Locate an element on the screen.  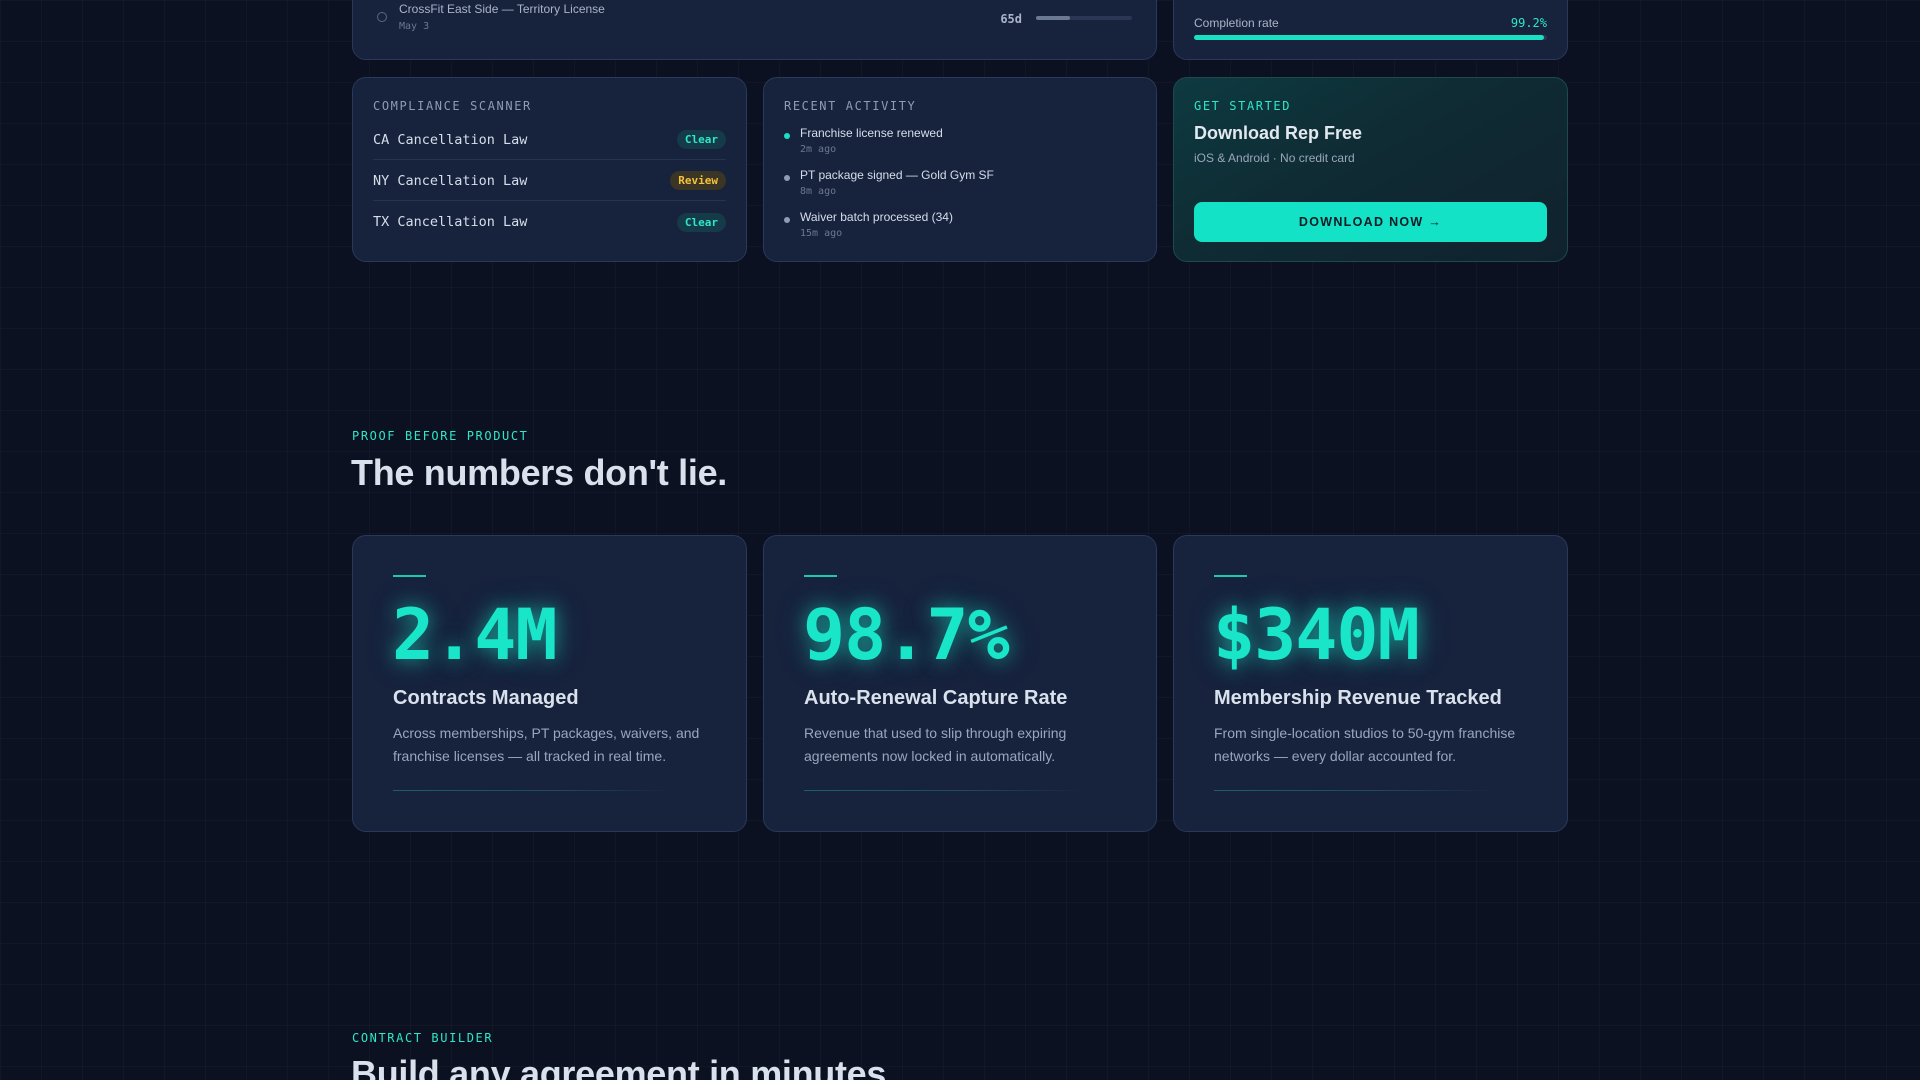
deadline-progress-bar is located at coordinates (1084, 18).